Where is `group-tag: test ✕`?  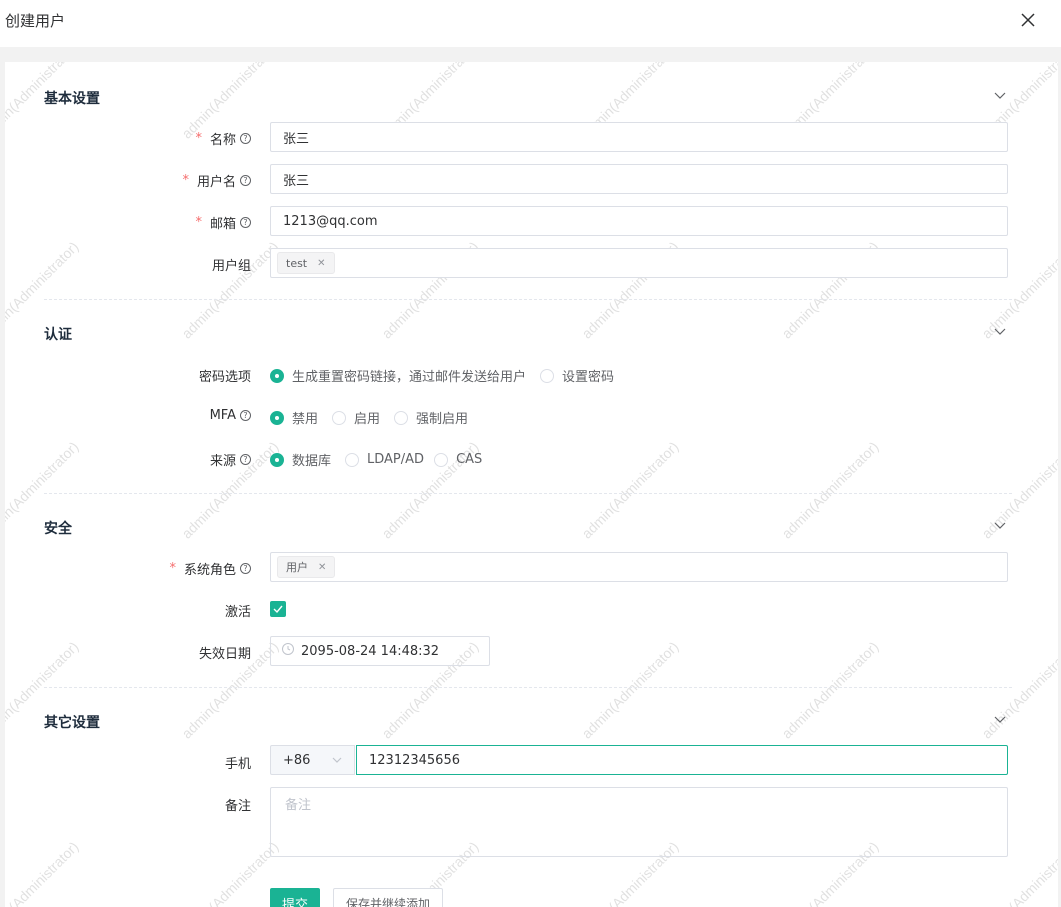
group-tag: test ✕ is located at coordinates (306, 263).